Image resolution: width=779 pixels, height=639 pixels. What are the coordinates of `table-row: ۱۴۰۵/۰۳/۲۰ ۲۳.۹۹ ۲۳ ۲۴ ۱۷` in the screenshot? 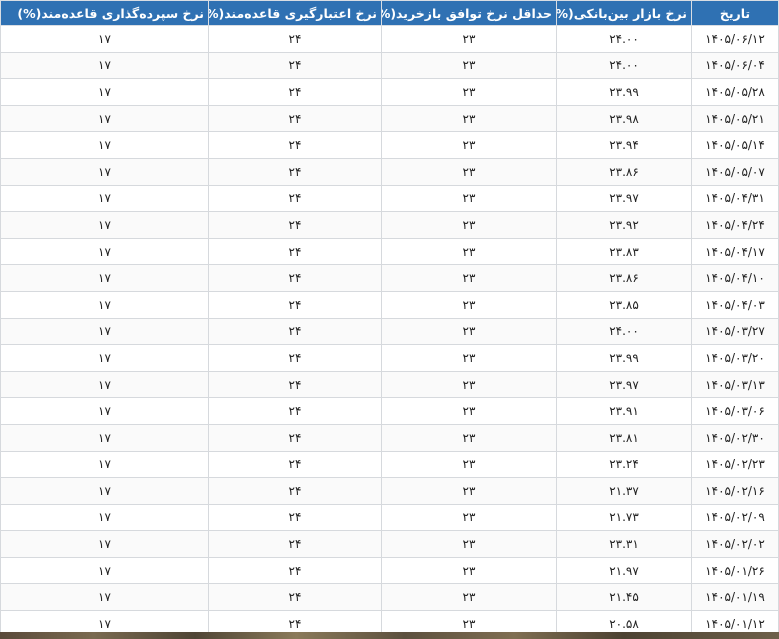 It's located at (389, 358).